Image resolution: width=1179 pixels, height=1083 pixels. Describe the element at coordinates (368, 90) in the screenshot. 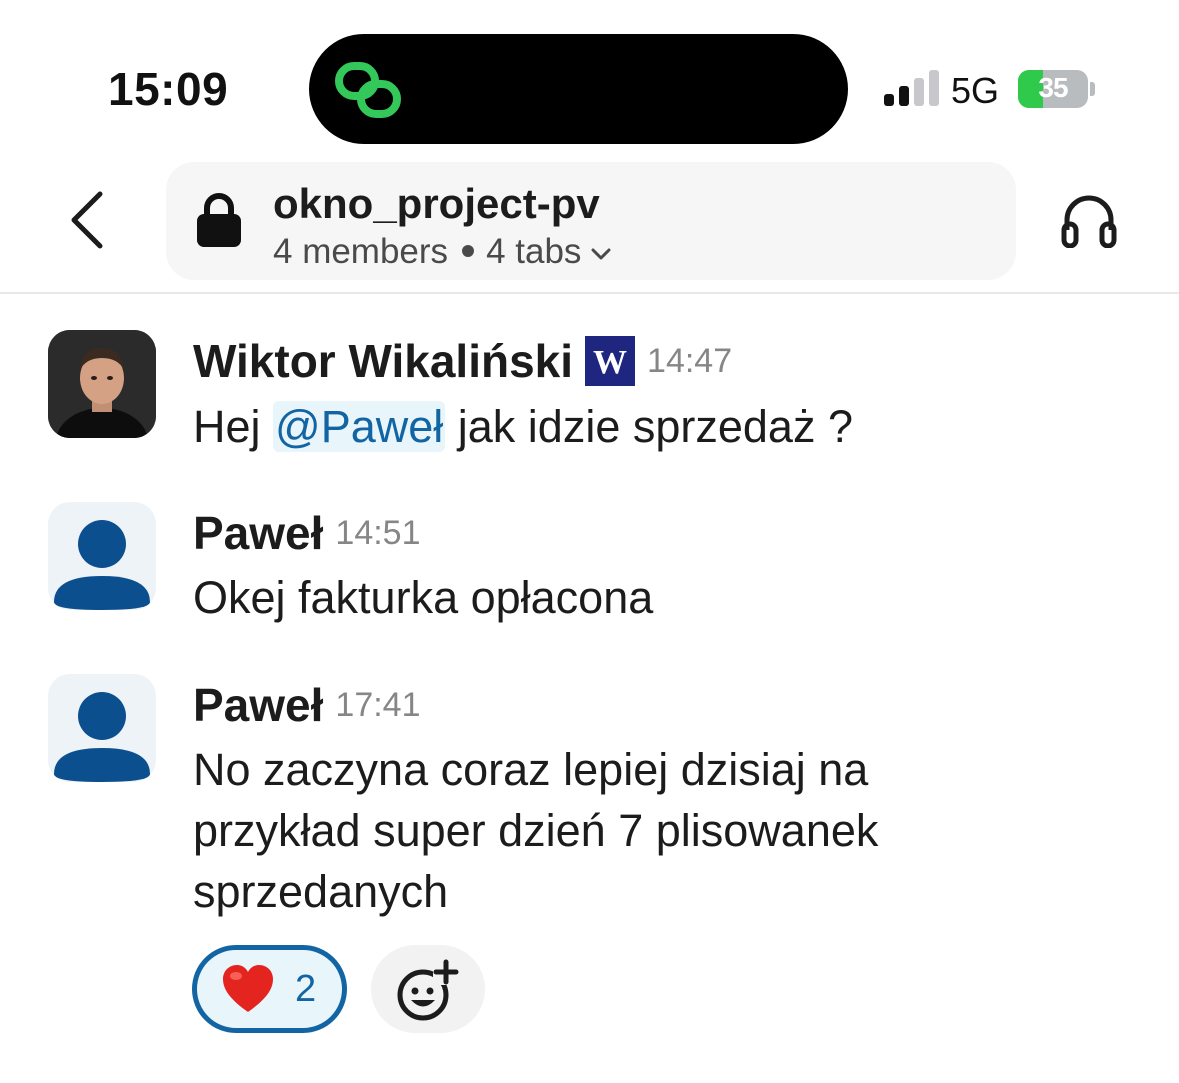

I see `link-loop-icon` at that location.